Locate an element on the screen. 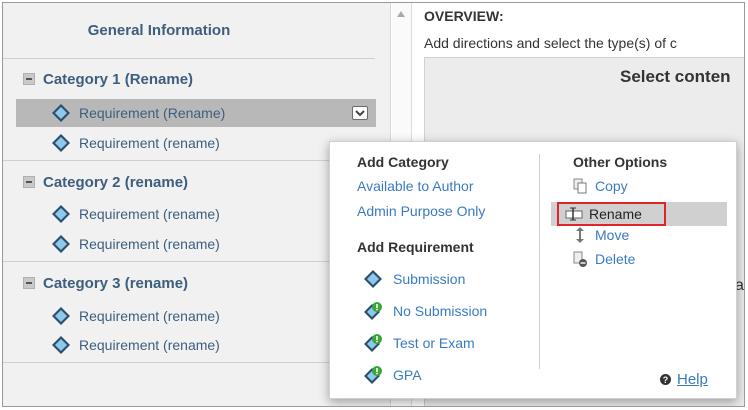  move-label: Move is located at coordinates (612, 235).